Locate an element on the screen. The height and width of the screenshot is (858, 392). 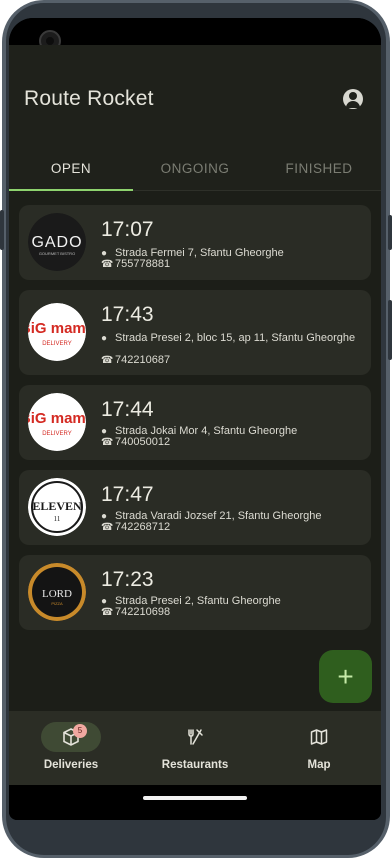
order-time: 17:44 is located at coordinates (127, 409).